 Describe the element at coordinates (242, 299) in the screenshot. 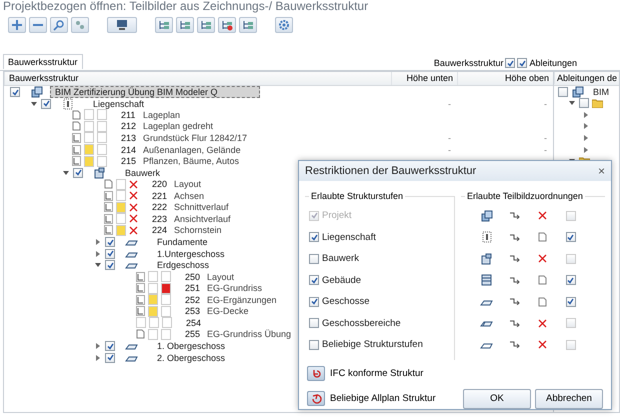

I see `drawing-name: EG-Ergänzungen` at that location.